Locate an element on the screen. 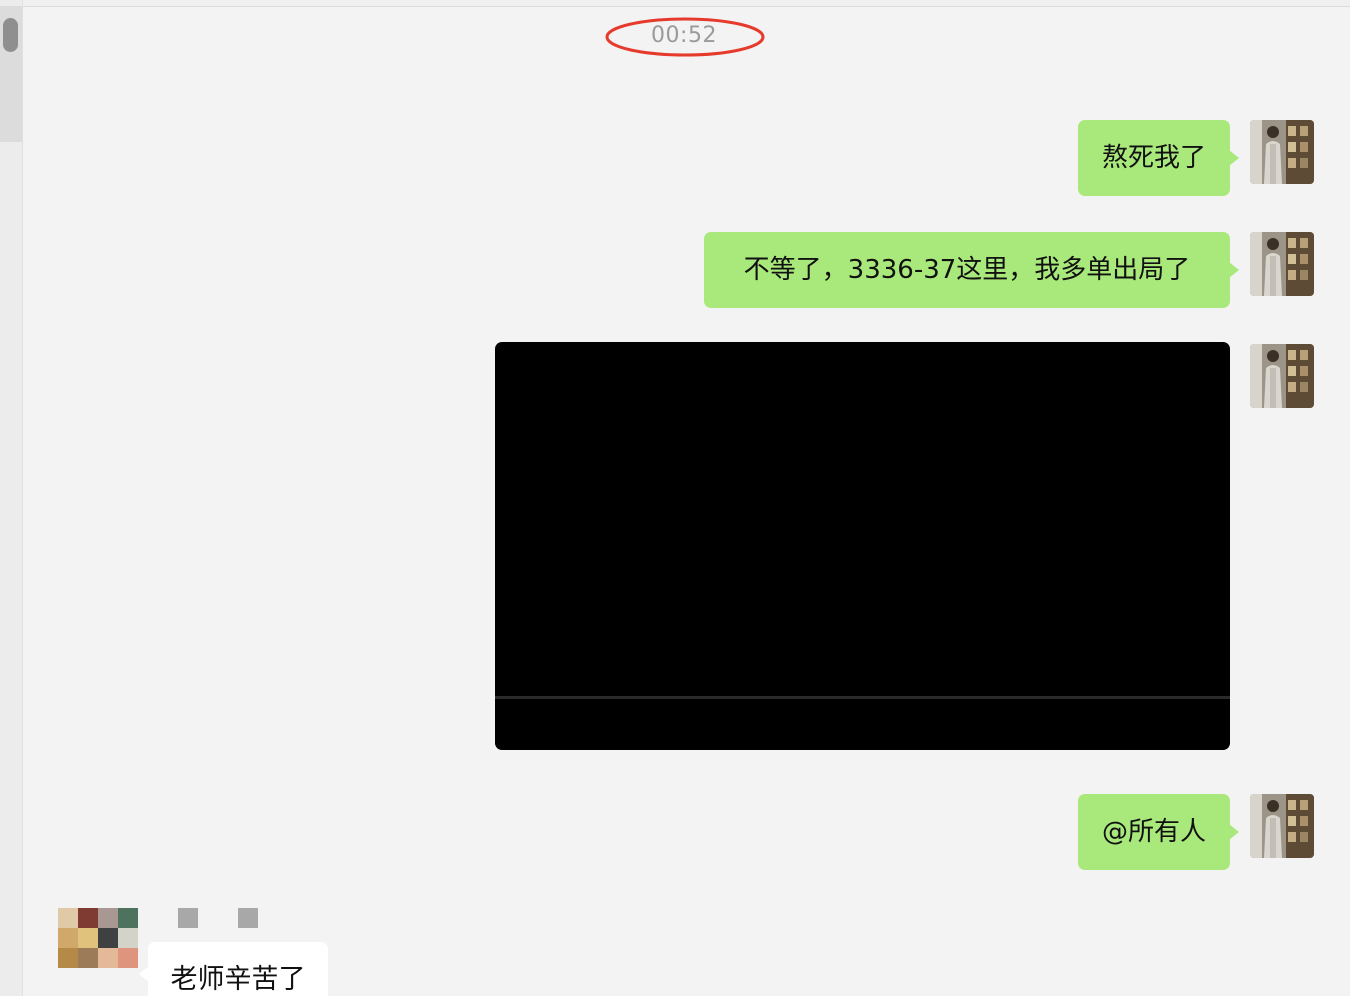  outgoing-message-bubble: 熬死我了 is located at coordinates (1158, 158).